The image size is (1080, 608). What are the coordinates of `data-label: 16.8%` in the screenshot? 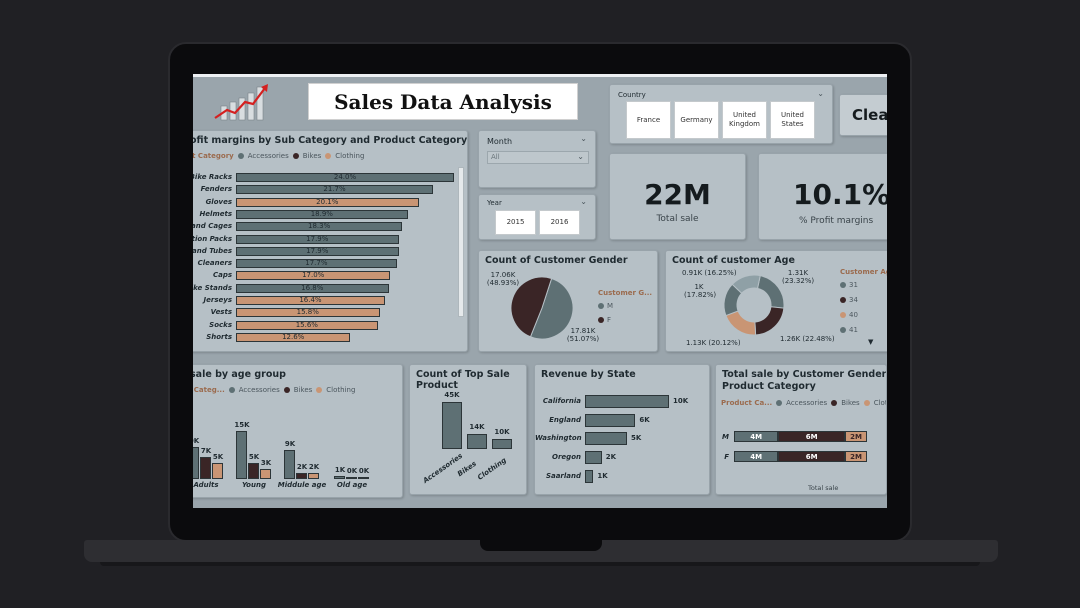 It's located at (312, 287).